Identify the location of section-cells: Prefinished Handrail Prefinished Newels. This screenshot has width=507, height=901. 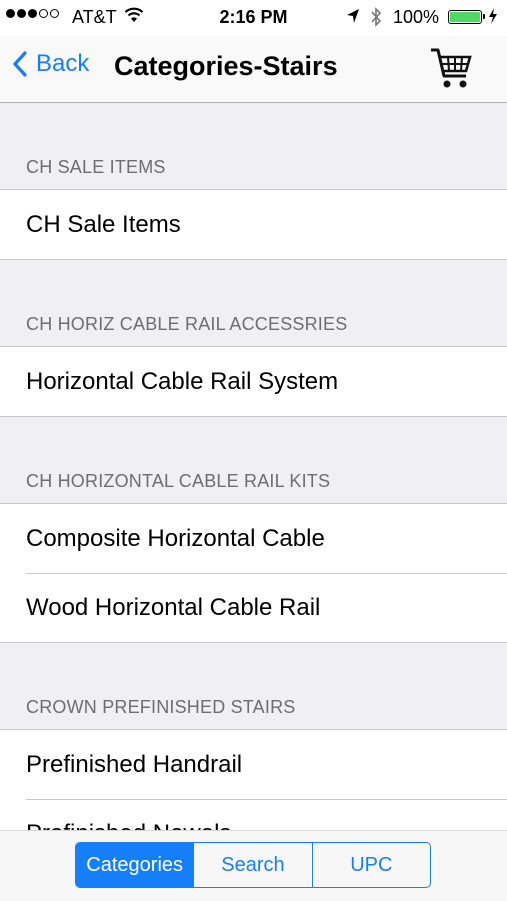
(253, 780).